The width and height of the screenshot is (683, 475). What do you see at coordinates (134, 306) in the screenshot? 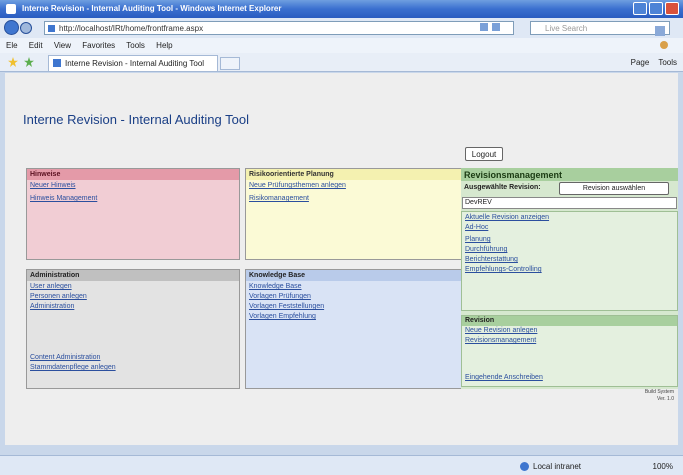
I see `link-administration: Administration` at bounding box center [134, 306].